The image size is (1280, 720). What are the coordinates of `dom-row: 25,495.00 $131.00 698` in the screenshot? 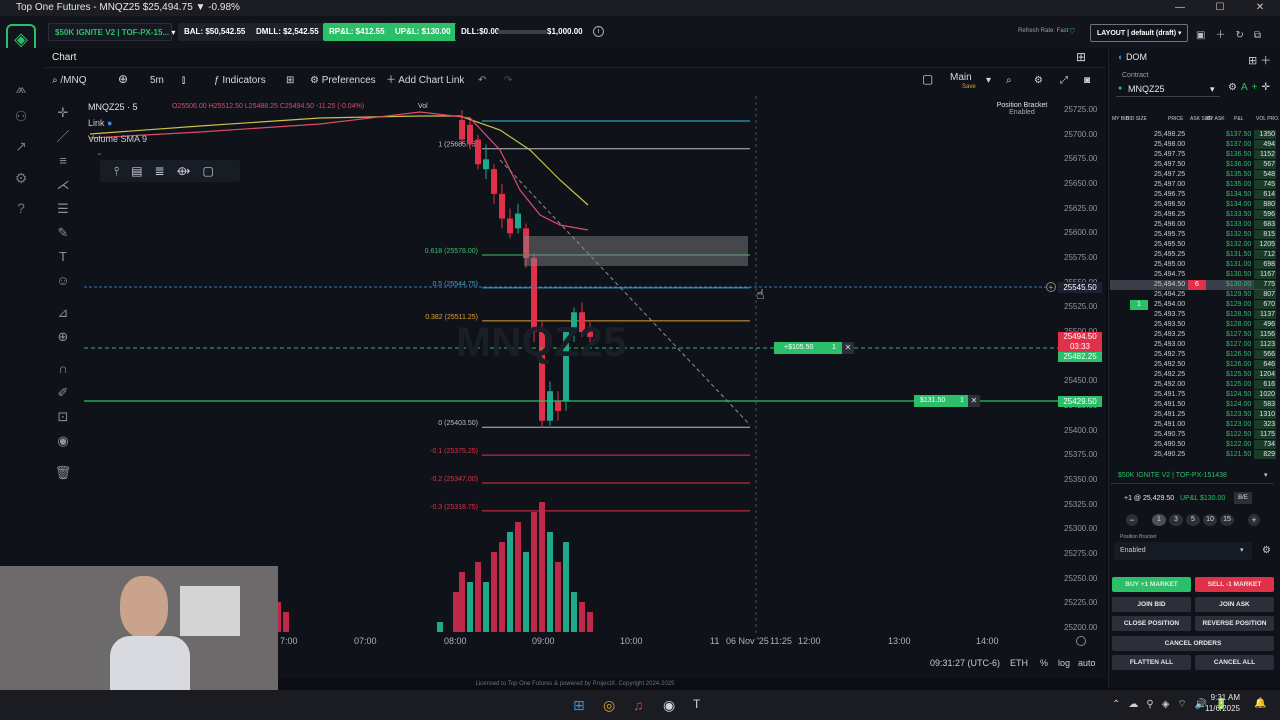 It's located at (1193, 265).